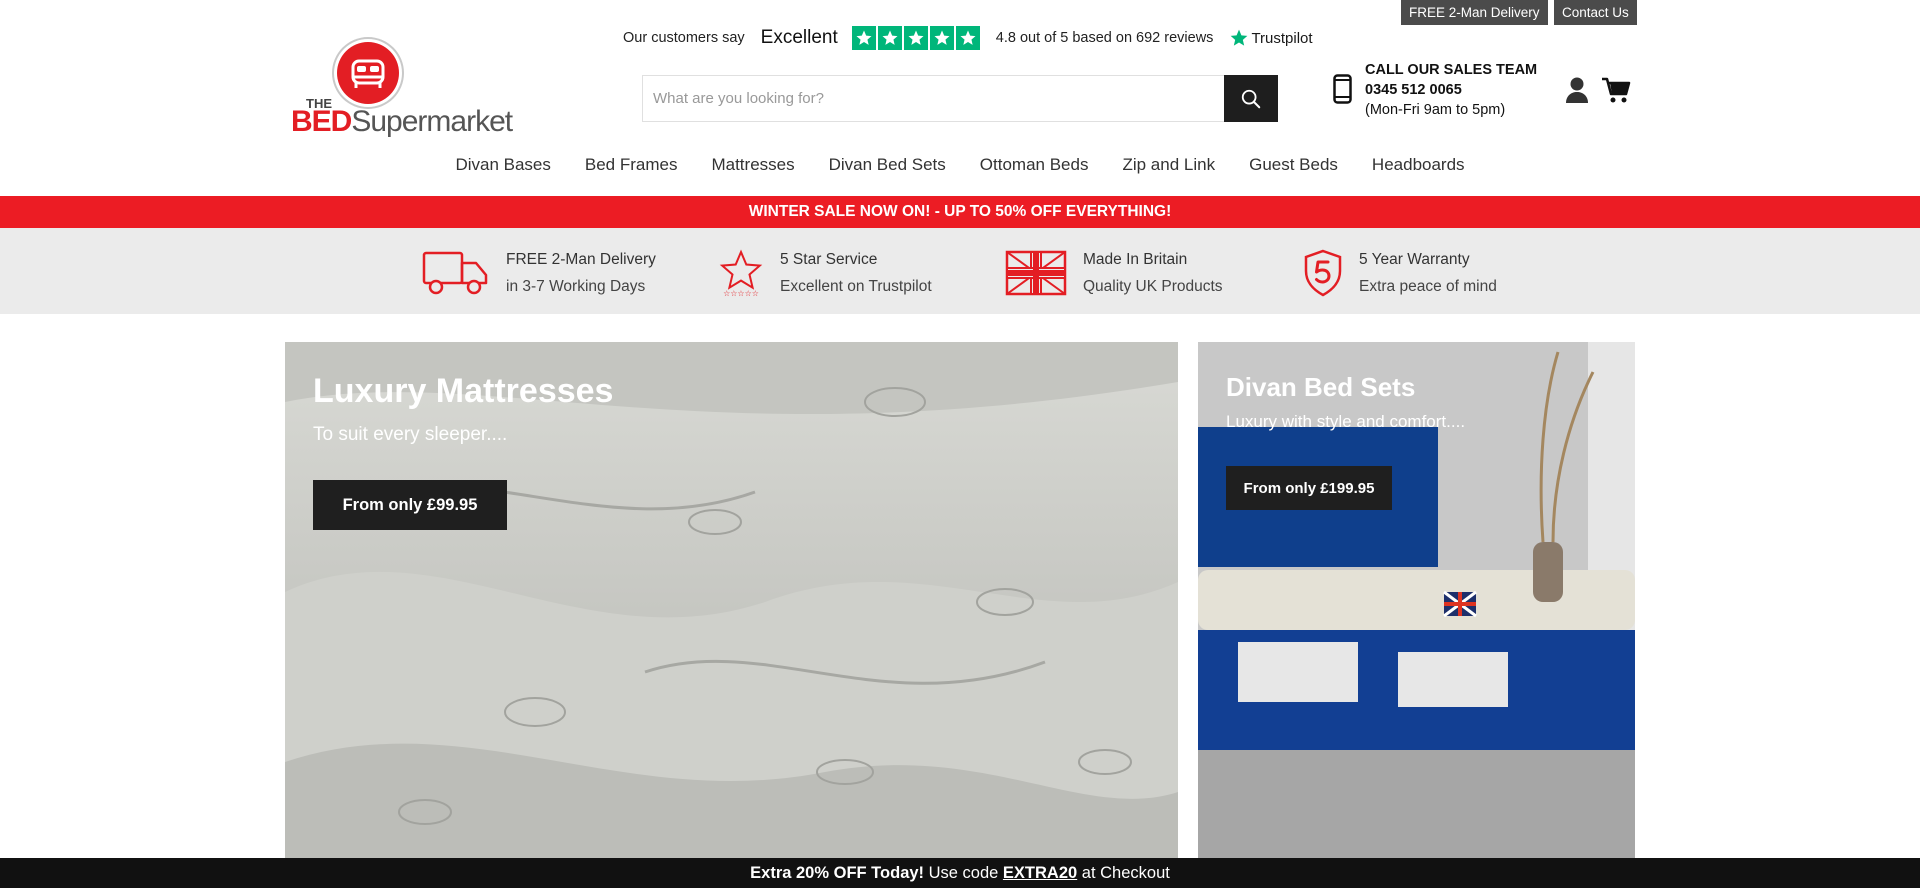  Describe the element at coordinates (401, 90) in the screenshot. I see `site-logo: THE BEDSupermarket` at that location.